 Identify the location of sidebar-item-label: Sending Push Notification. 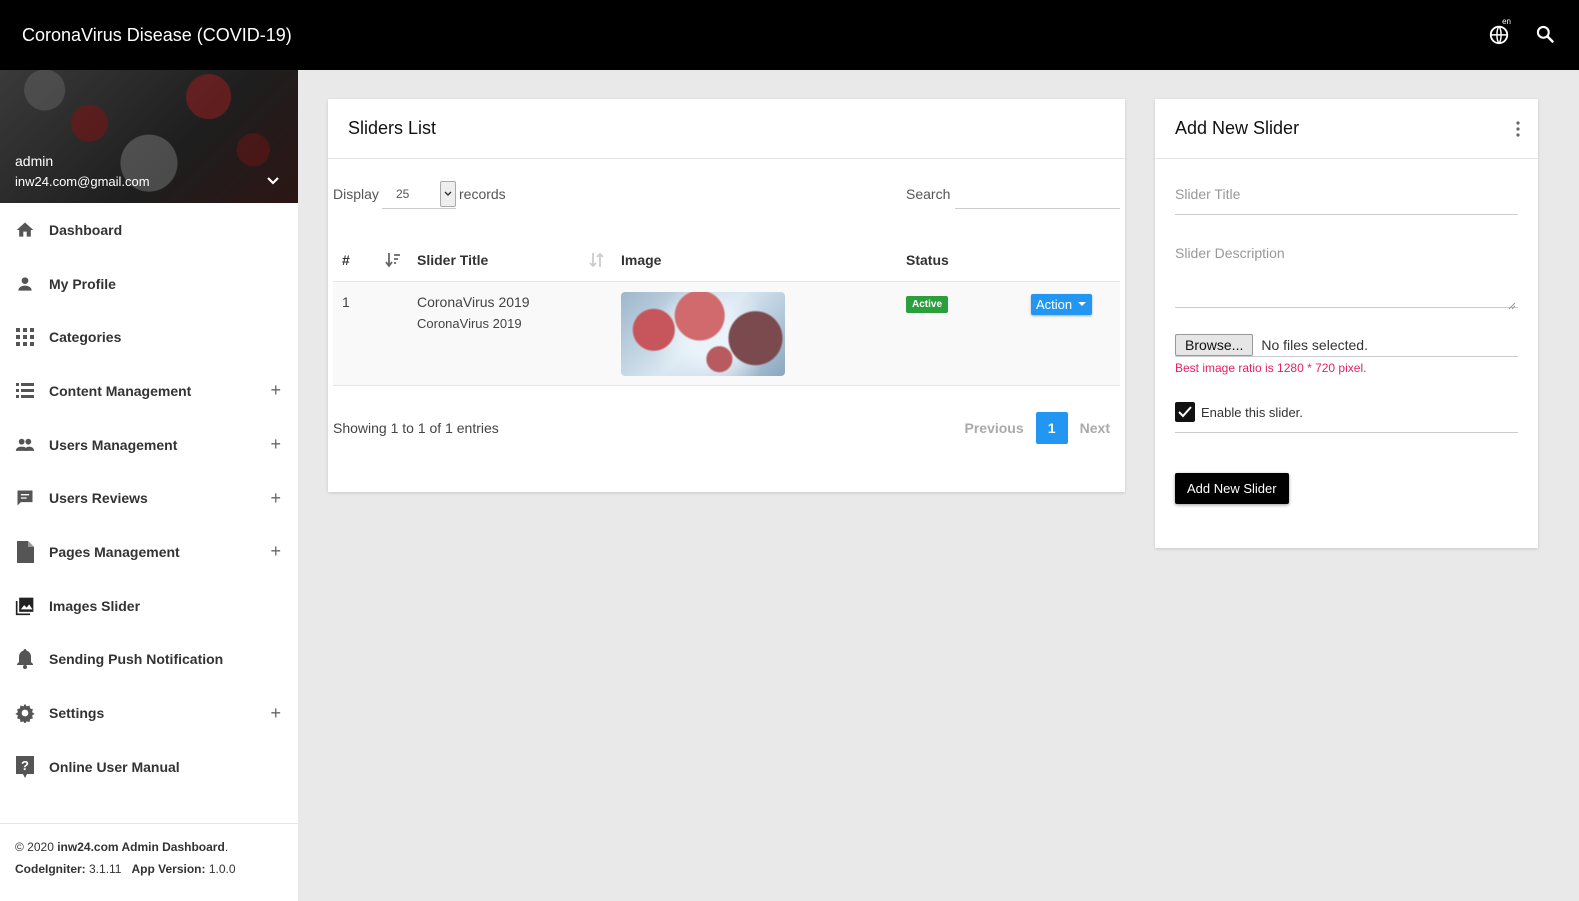
(136, 659).